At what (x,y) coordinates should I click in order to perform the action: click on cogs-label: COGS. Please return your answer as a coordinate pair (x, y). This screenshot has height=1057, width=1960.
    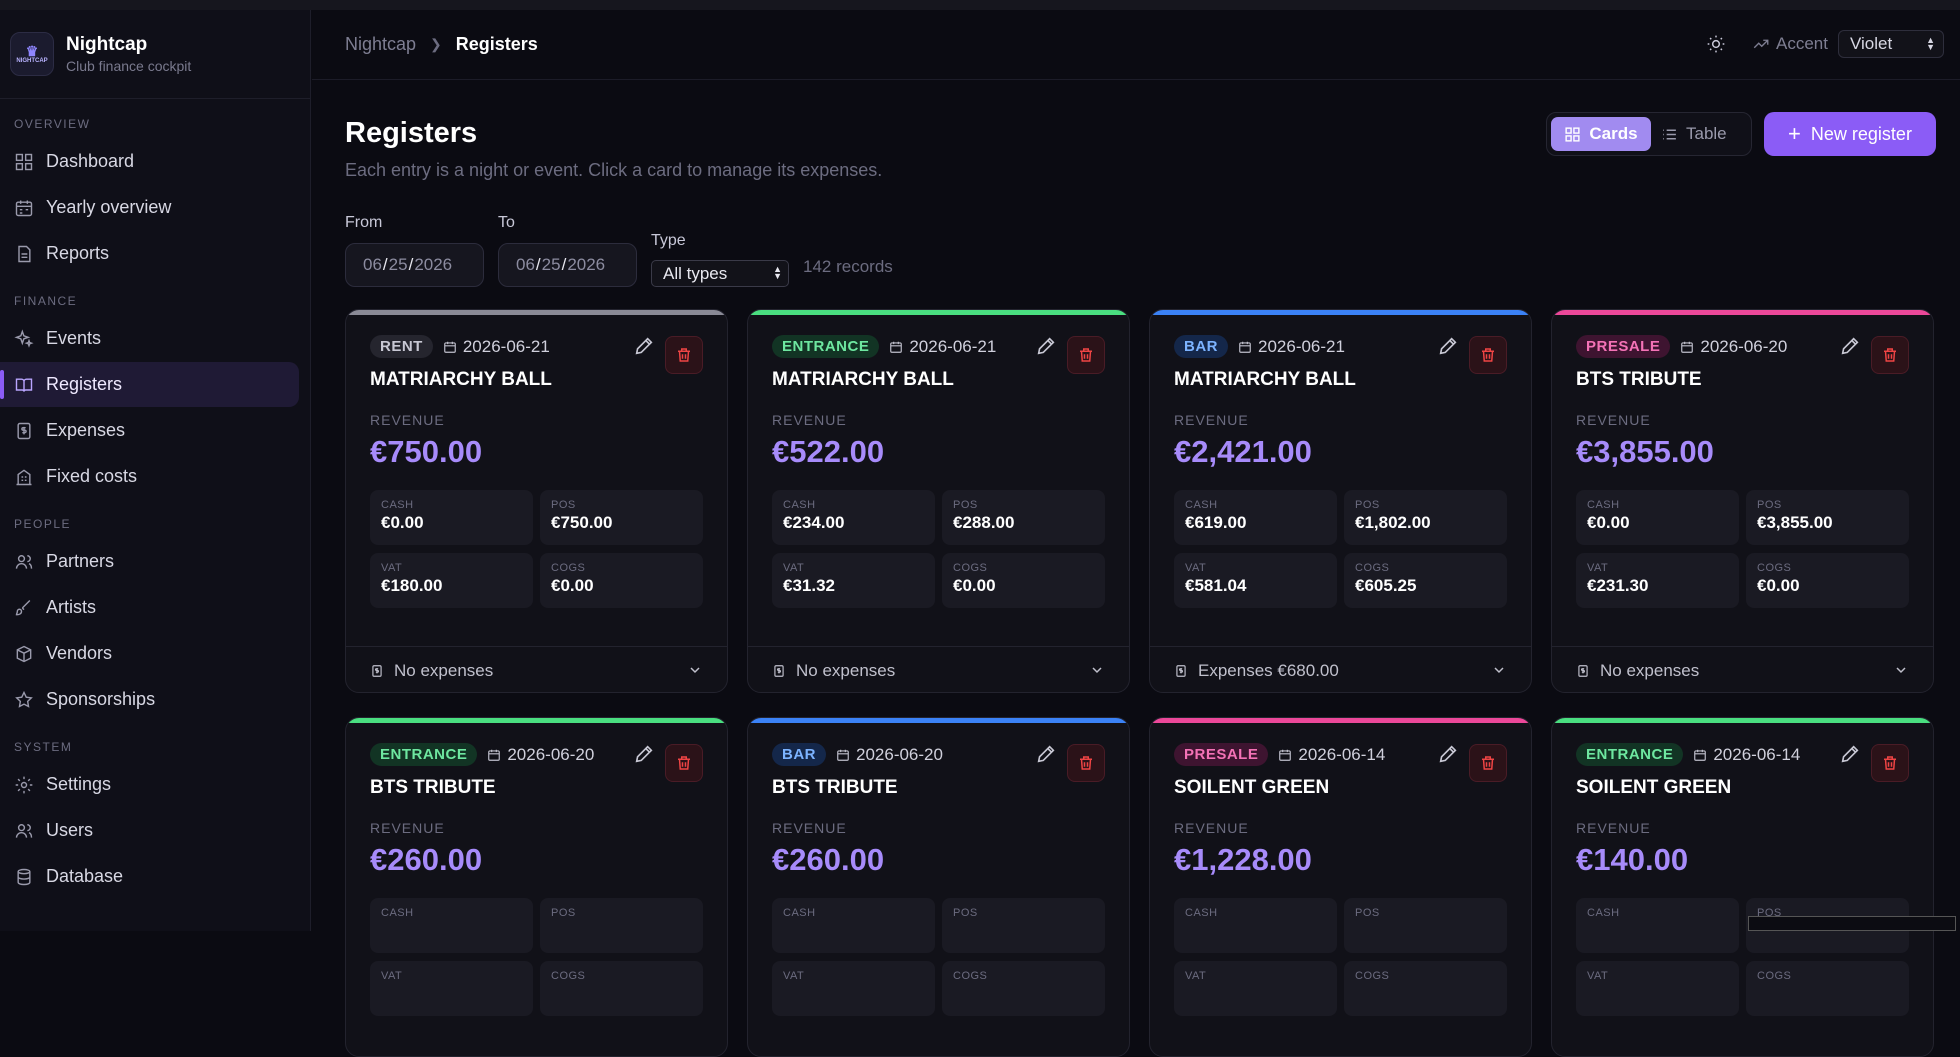
    Looking at the image, I should click on (1774, 568).